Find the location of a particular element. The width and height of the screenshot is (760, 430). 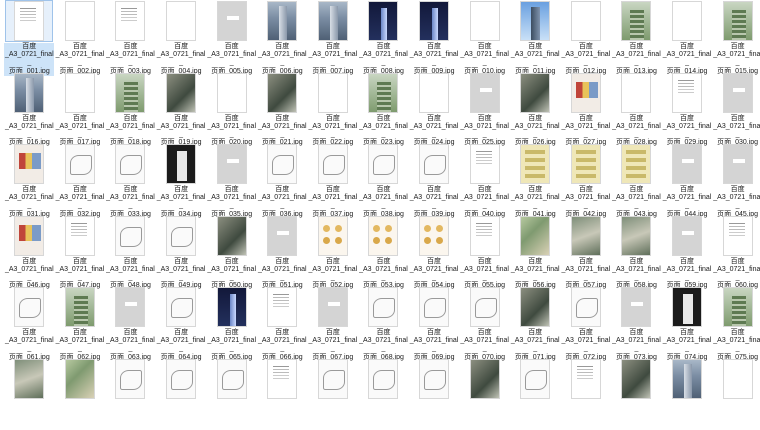

file-item: 百度_A3_0721_final_页面_067.jpg is located at coordinates (333, 323).